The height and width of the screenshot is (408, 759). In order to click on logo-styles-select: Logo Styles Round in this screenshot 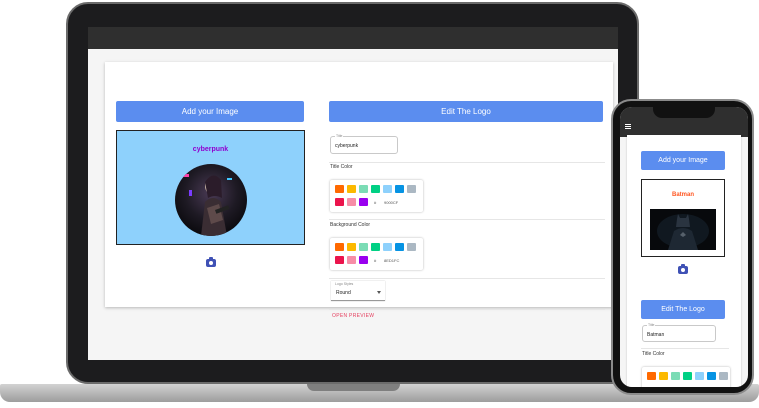, I will do `click(358, 291)`.